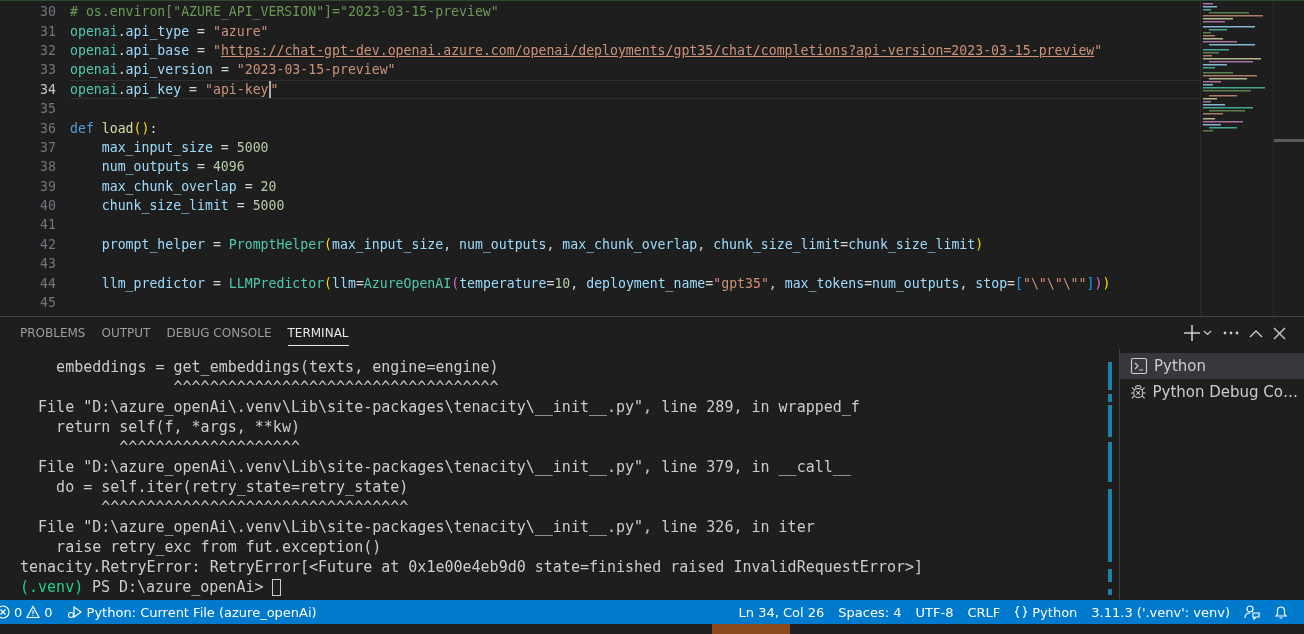 This screenshot has width=1304, height=634. What do you see at coordinates (1212, 366) in the screenshot?
I see `terminal-list-item: Python` at bounding box center [1212, 366].